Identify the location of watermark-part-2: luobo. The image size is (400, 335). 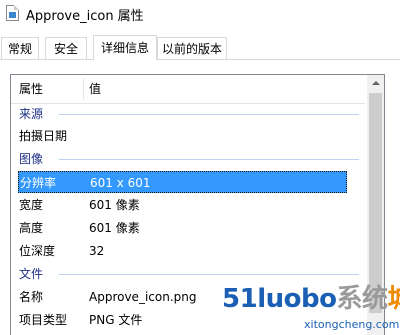
(297, 299).